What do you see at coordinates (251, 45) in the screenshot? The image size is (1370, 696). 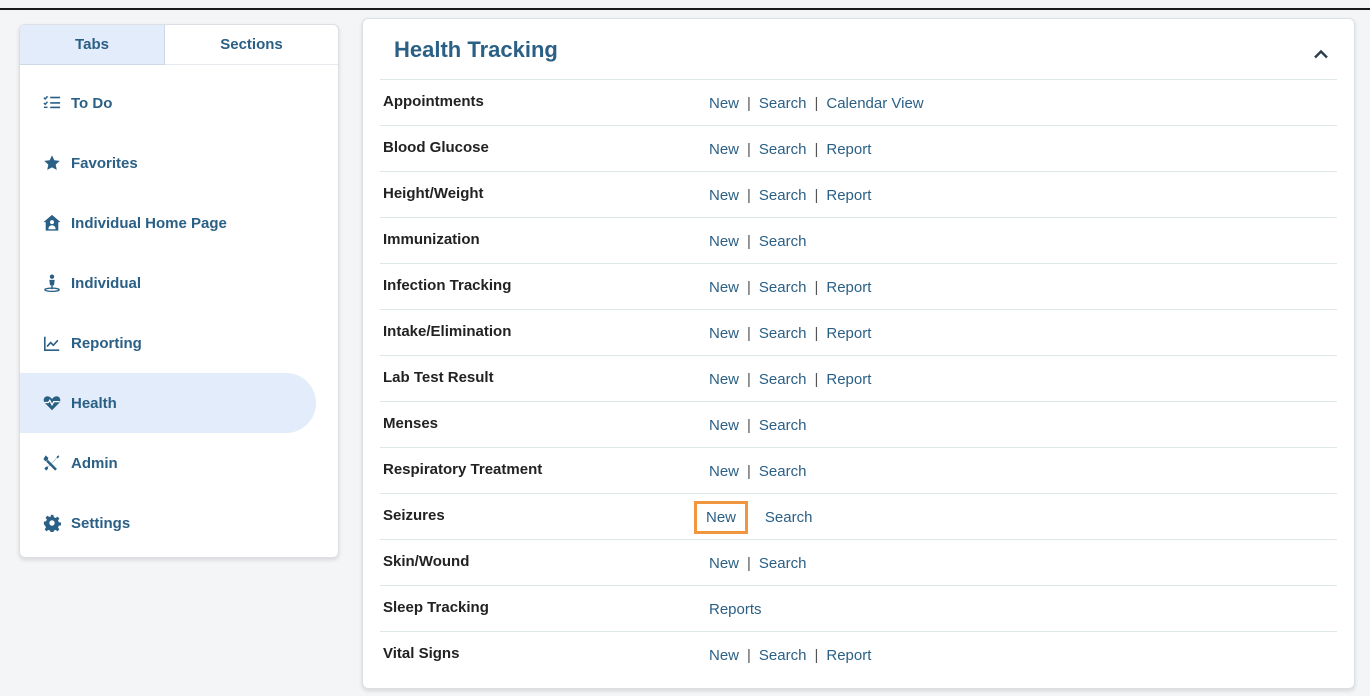 I see `tab-sections: Sections` at bounding box center [251, 45].